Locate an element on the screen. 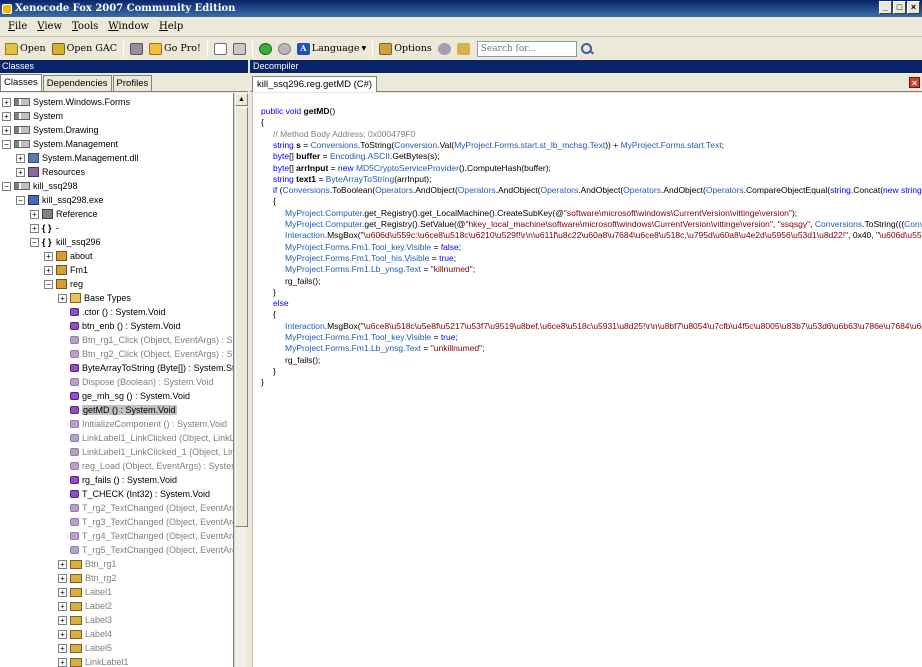 The image size is (922, 667). code-token: byte is located at coordinates (281, 167).